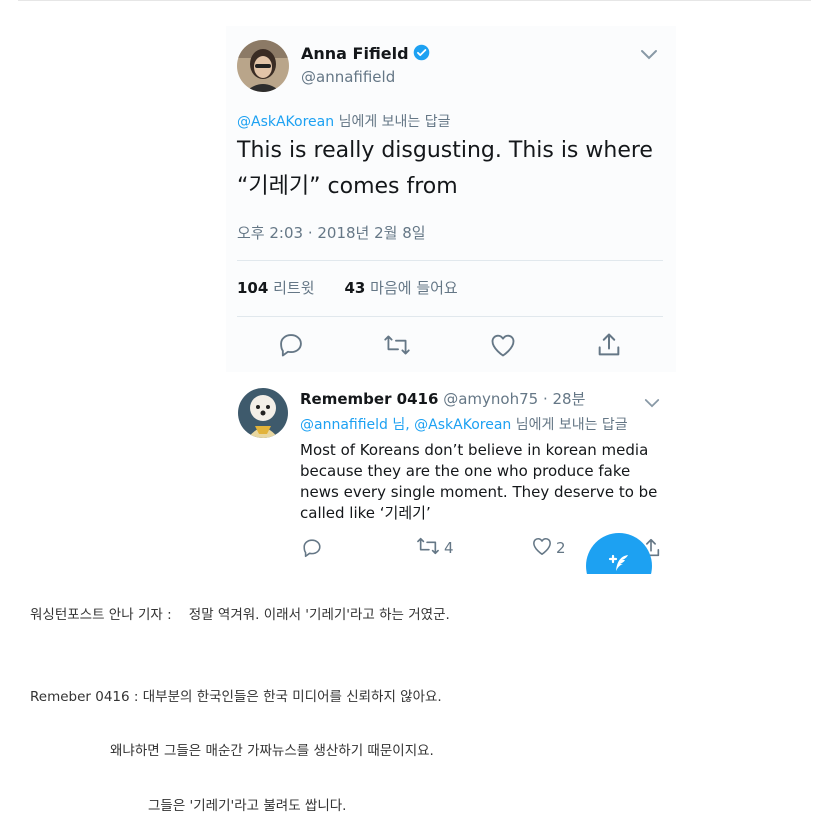 The image size is (813, 824). I want to click on reply-mentions: @annafifield 님, @AskAKorean, so click(405, 425).